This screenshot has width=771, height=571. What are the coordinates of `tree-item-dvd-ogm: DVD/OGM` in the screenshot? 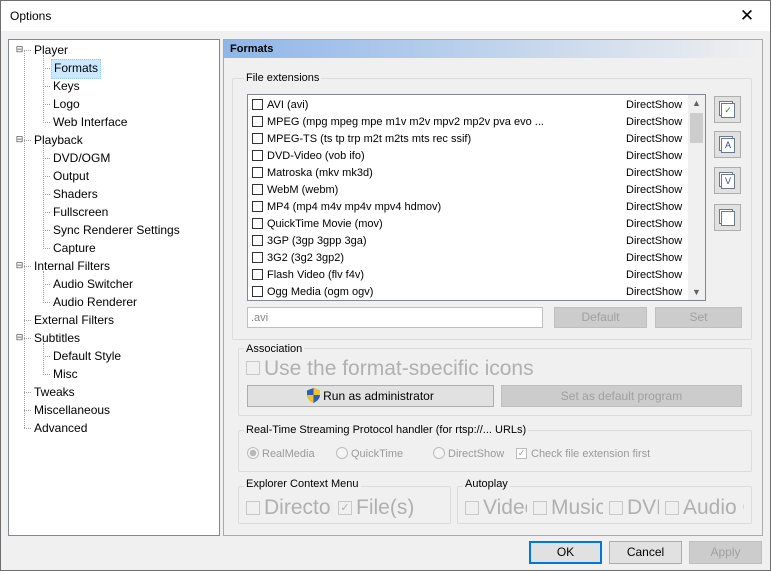 It's located at (81, 158).